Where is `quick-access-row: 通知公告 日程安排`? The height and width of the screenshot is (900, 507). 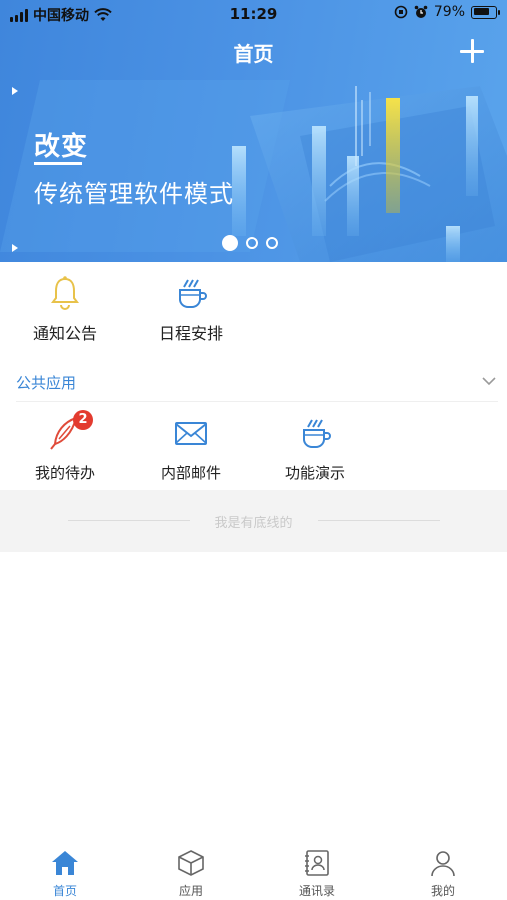 quick-access-row: 通知公告 日程安排 is located at coordinates (253, 310).